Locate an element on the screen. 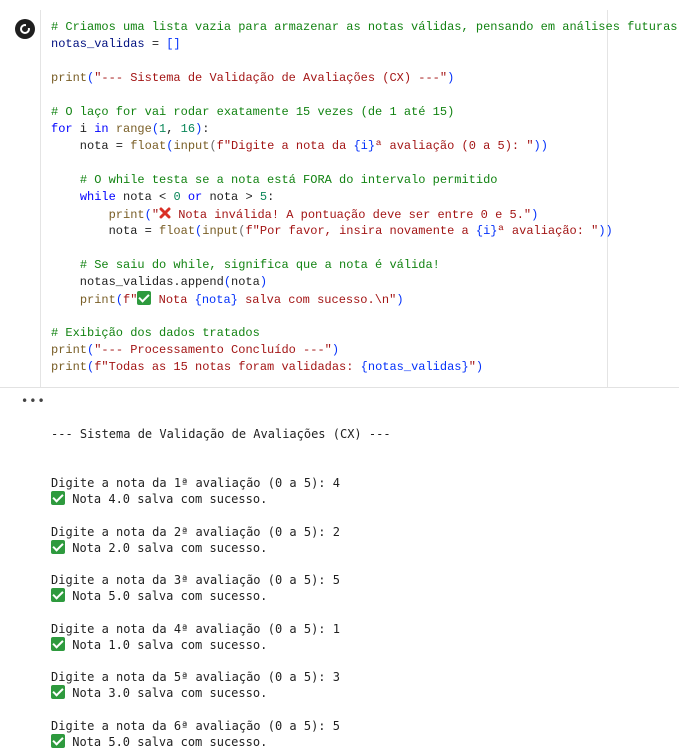  output-prompt-line: Digite a nota da 3ª avaliação (0 a 5): 5 is located at coordinates (195, 580).